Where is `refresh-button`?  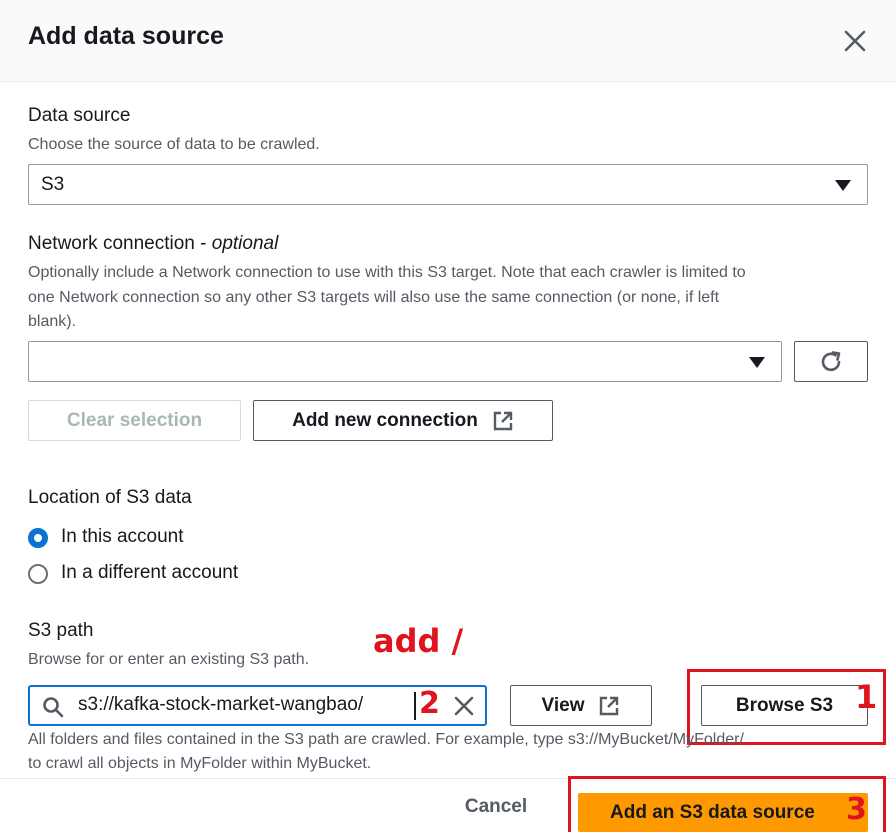 refresh-button is located at coordinates (831, 361).